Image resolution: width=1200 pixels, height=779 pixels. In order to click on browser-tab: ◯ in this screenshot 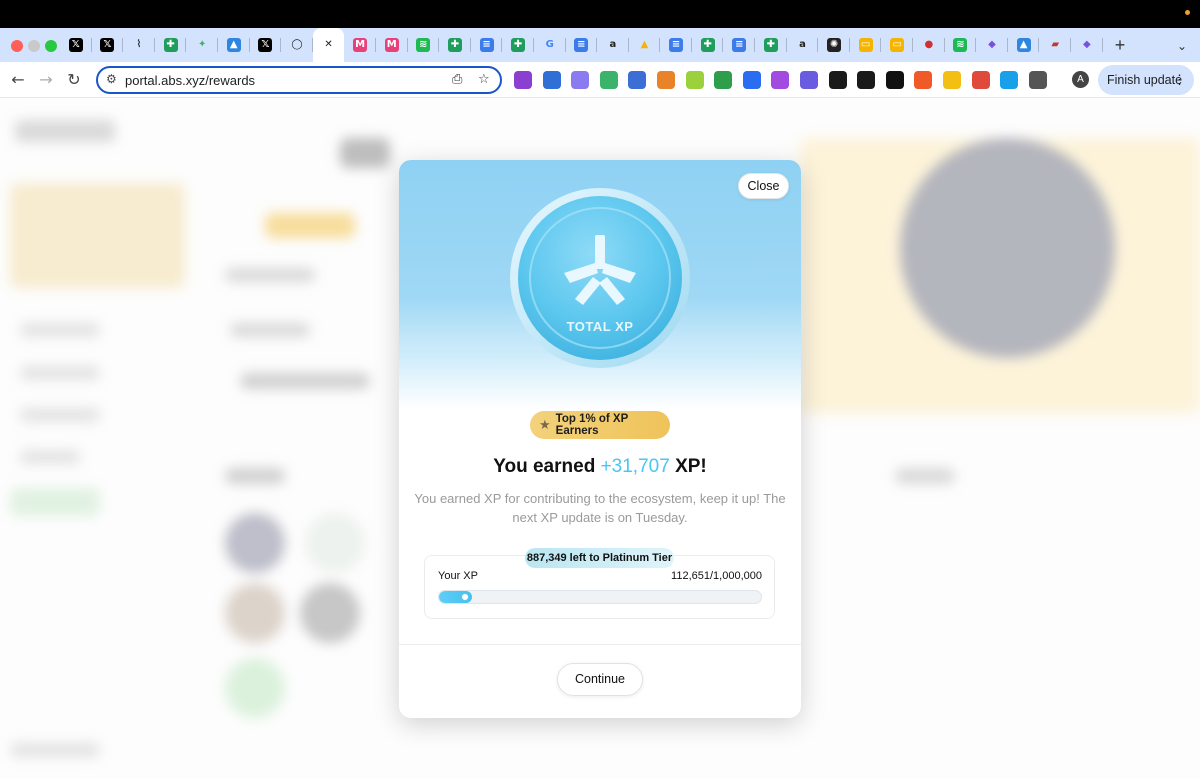, I will do `click(297, 45)`.